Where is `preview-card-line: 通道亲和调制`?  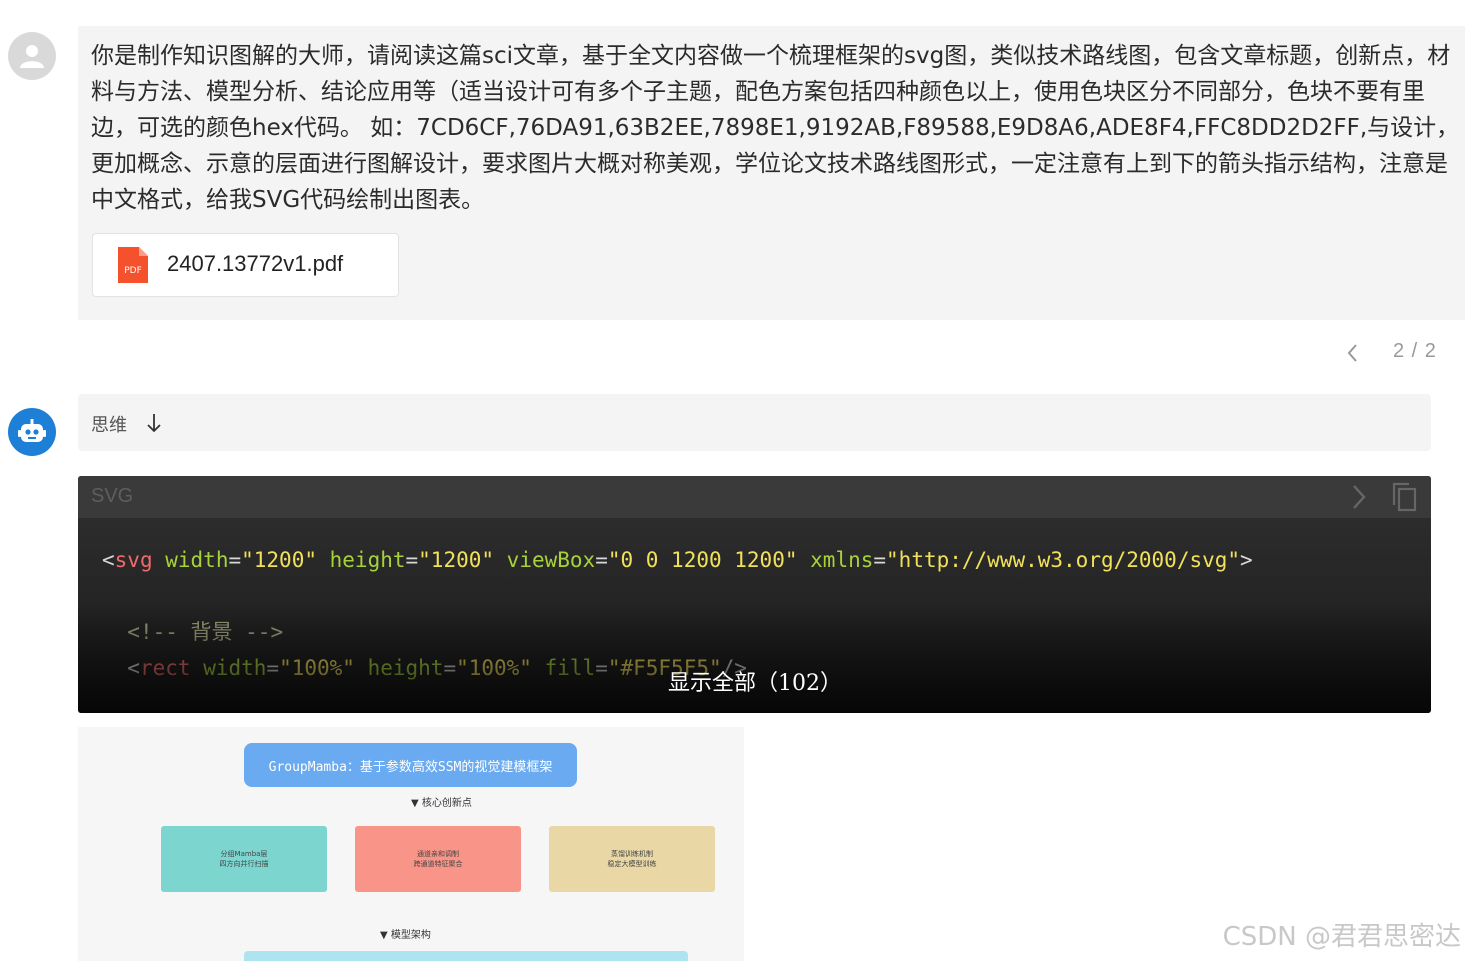
preview-card-line: 通道亲和调制 is located at coordinates (438, 854).